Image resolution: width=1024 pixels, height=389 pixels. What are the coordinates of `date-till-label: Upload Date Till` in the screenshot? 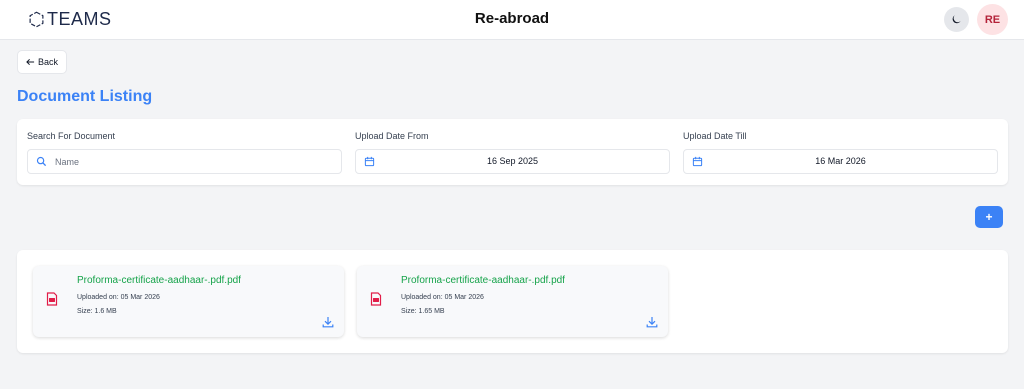 It's located at (715, 136).